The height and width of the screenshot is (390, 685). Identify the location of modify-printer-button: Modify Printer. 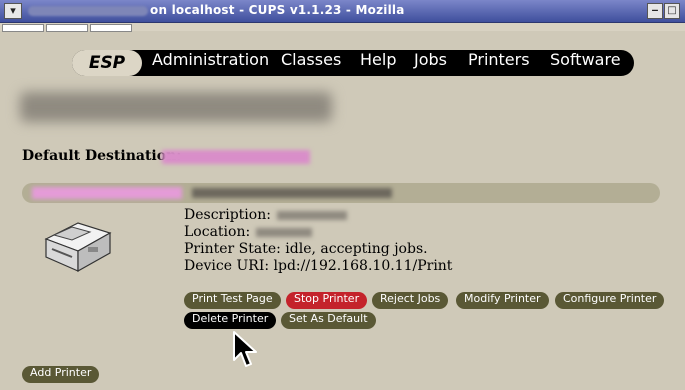
(502, 300).